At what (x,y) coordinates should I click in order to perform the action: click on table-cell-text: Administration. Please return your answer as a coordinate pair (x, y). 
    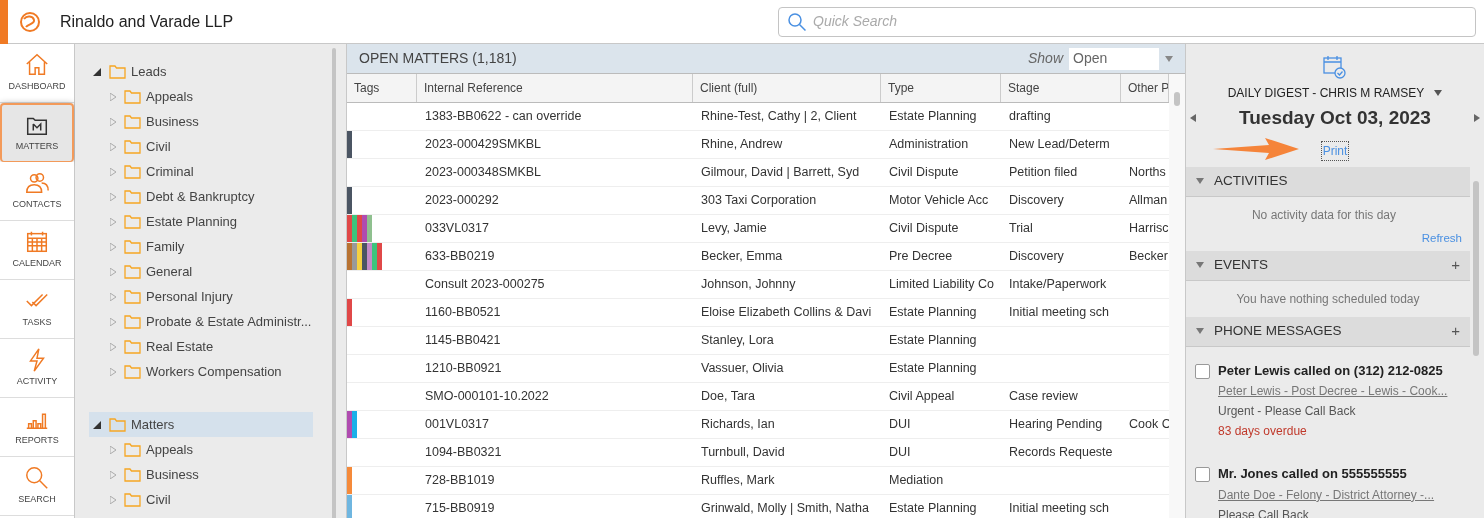
    Looking at the image, I should click on (929, 145).